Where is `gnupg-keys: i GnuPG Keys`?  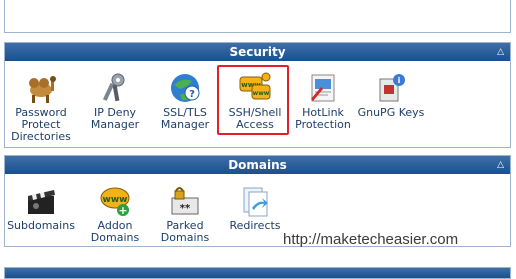
gnupg-keys: i GnuPG Keys is located at coordinates (391, 95).